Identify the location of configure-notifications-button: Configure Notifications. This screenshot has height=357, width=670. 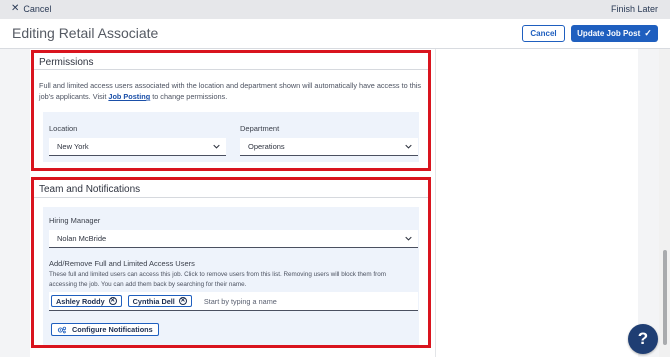
(105, 329).